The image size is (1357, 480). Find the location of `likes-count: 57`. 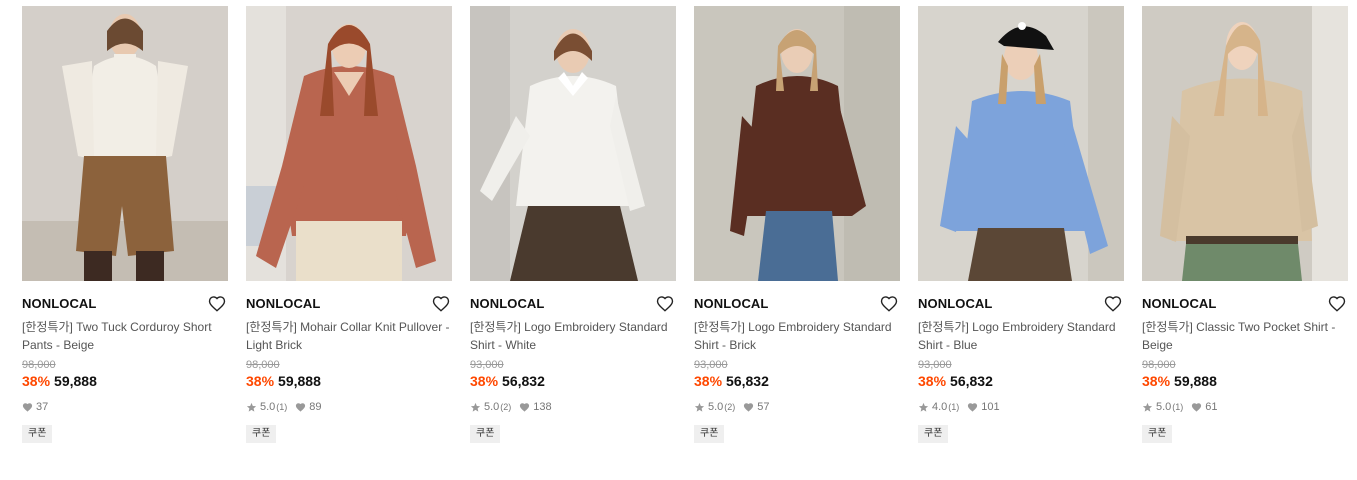

likes-count: 57 is located at coordinates (763, 407).